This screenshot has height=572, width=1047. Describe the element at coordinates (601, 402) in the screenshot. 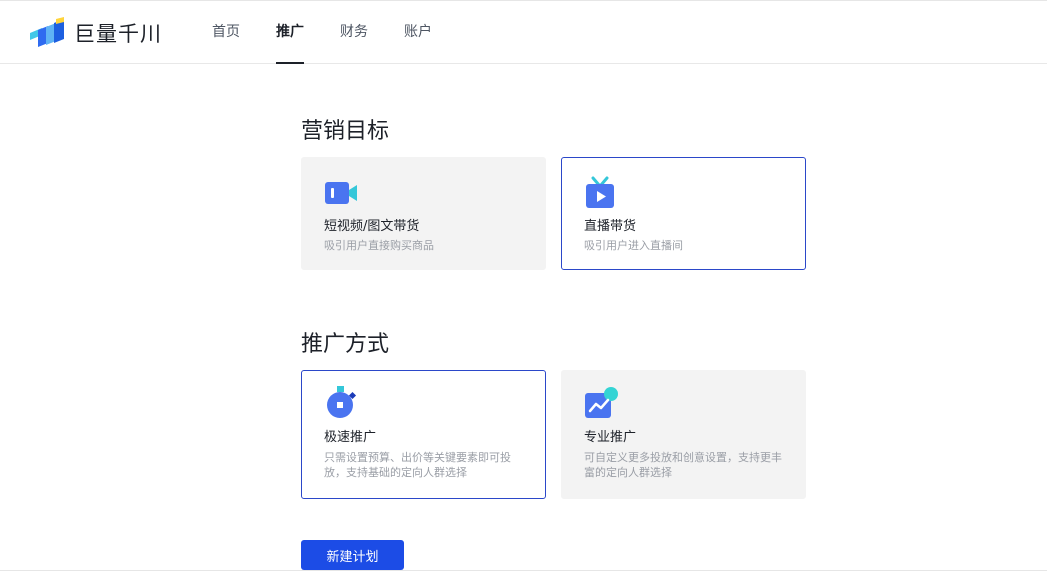

I see `trend-chart-icon` at that location.